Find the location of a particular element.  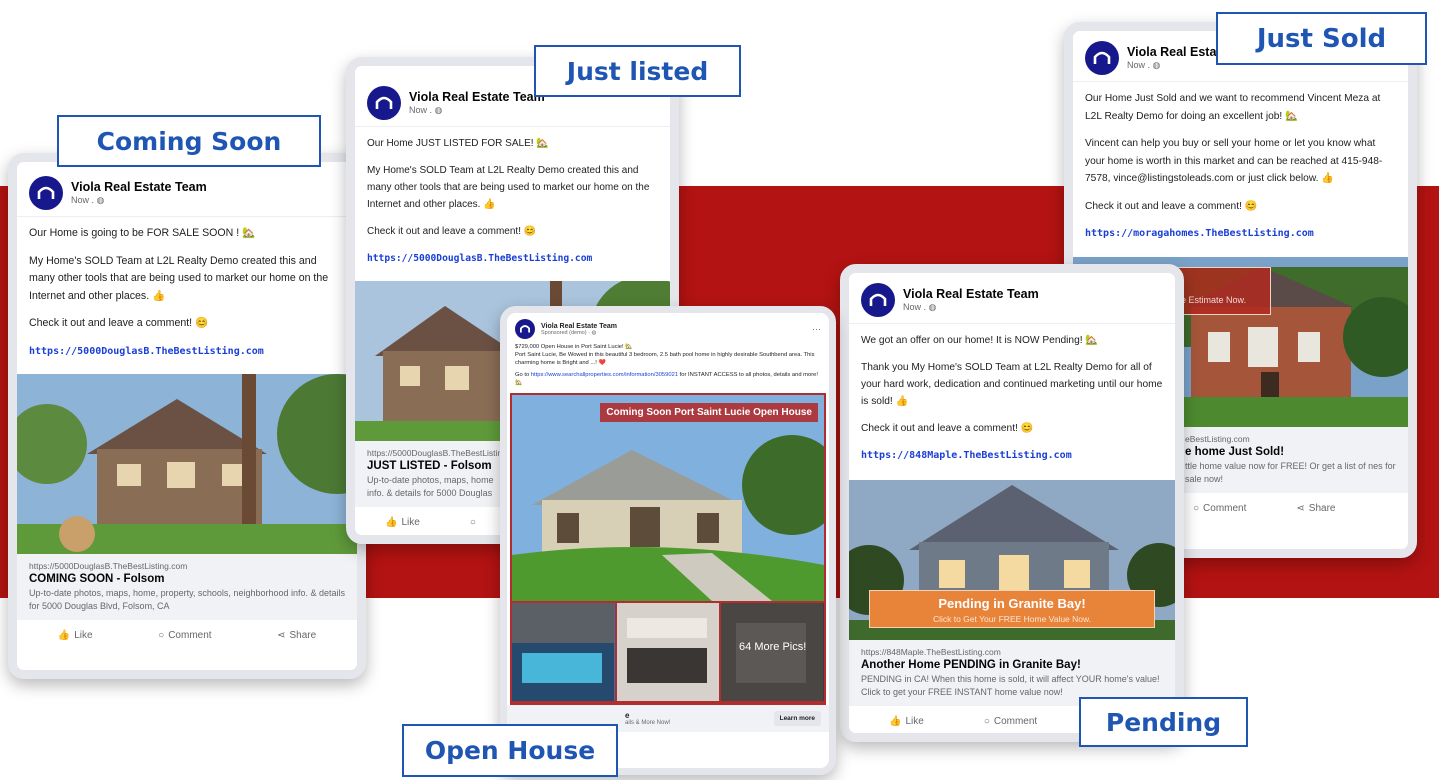

tag-coming-soon: Coming Soon is located at coordinates (189, 141).